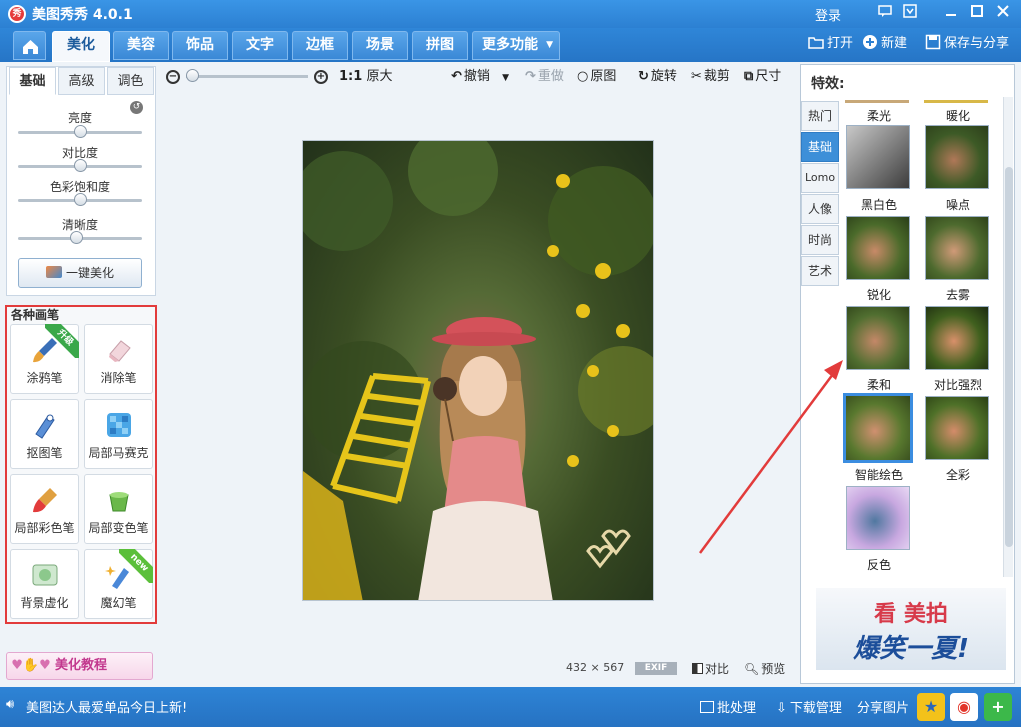 The image size is (1021, 727). What do you see at coordinates (81, 81) in the screenshot?
I see `subtab-advanced: 高级` at bounding box center [81, 81].